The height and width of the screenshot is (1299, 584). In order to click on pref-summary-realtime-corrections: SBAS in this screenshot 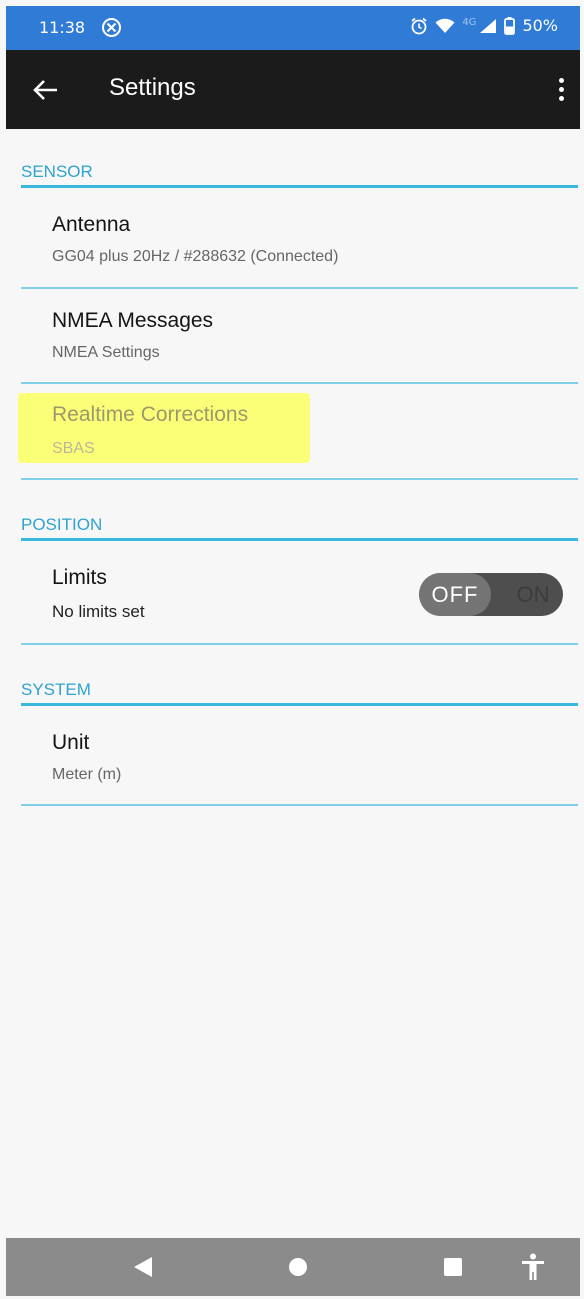, I will do `click(73, 448)`.